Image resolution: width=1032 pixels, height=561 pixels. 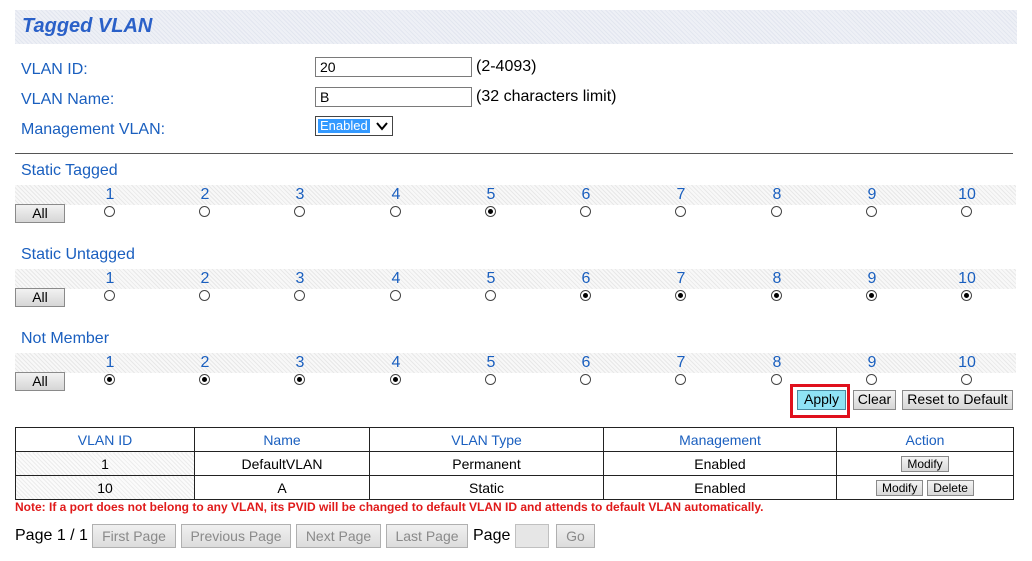 I want to click on cell-vlan-id: 10, so click(x=105, y=487).